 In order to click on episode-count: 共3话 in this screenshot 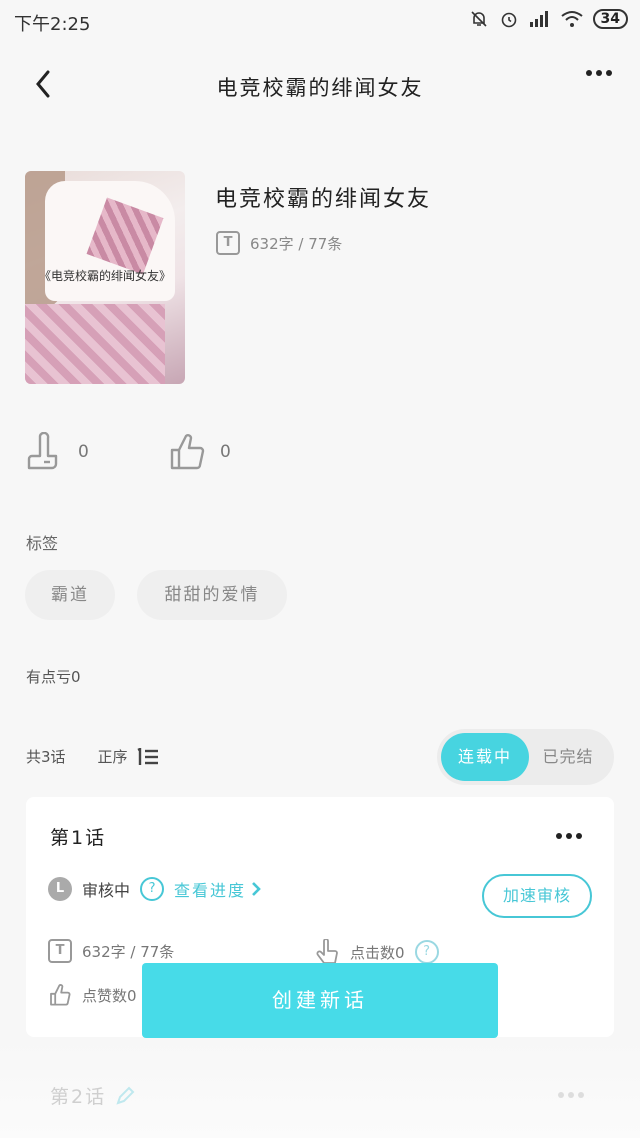, I will do `click(46, 757)`.